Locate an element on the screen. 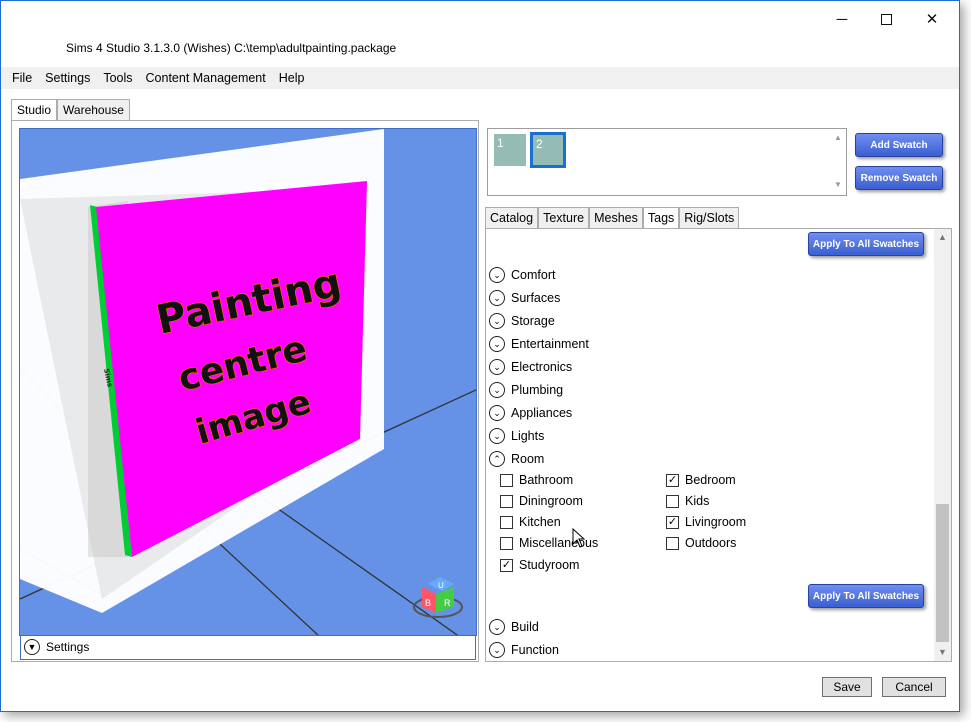 This screenshot has height=722, width=971. category-plumbing: ⌄ Plumbing is located at coordinates (526, 390).